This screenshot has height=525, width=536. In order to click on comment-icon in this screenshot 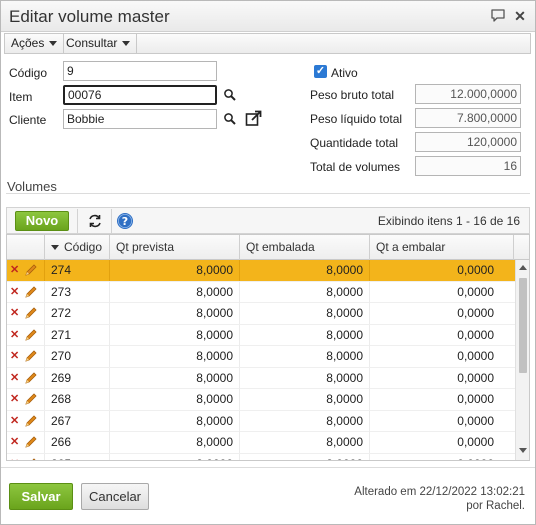, I will do `click(498, 16)`.